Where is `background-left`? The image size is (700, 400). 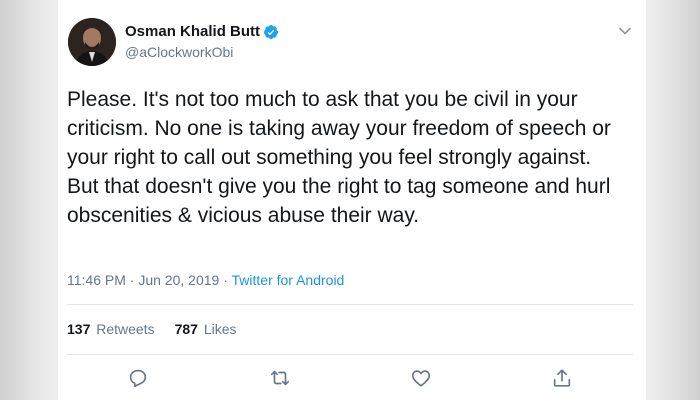 background-left is located at coordinates (29, 200).